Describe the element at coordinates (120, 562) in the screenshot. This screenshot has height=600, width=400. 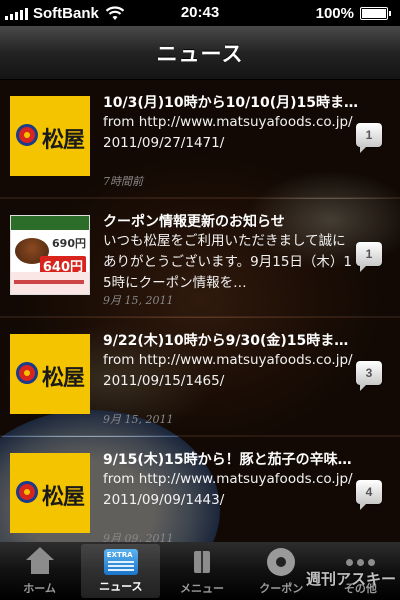
I see `news-icon` at that location.